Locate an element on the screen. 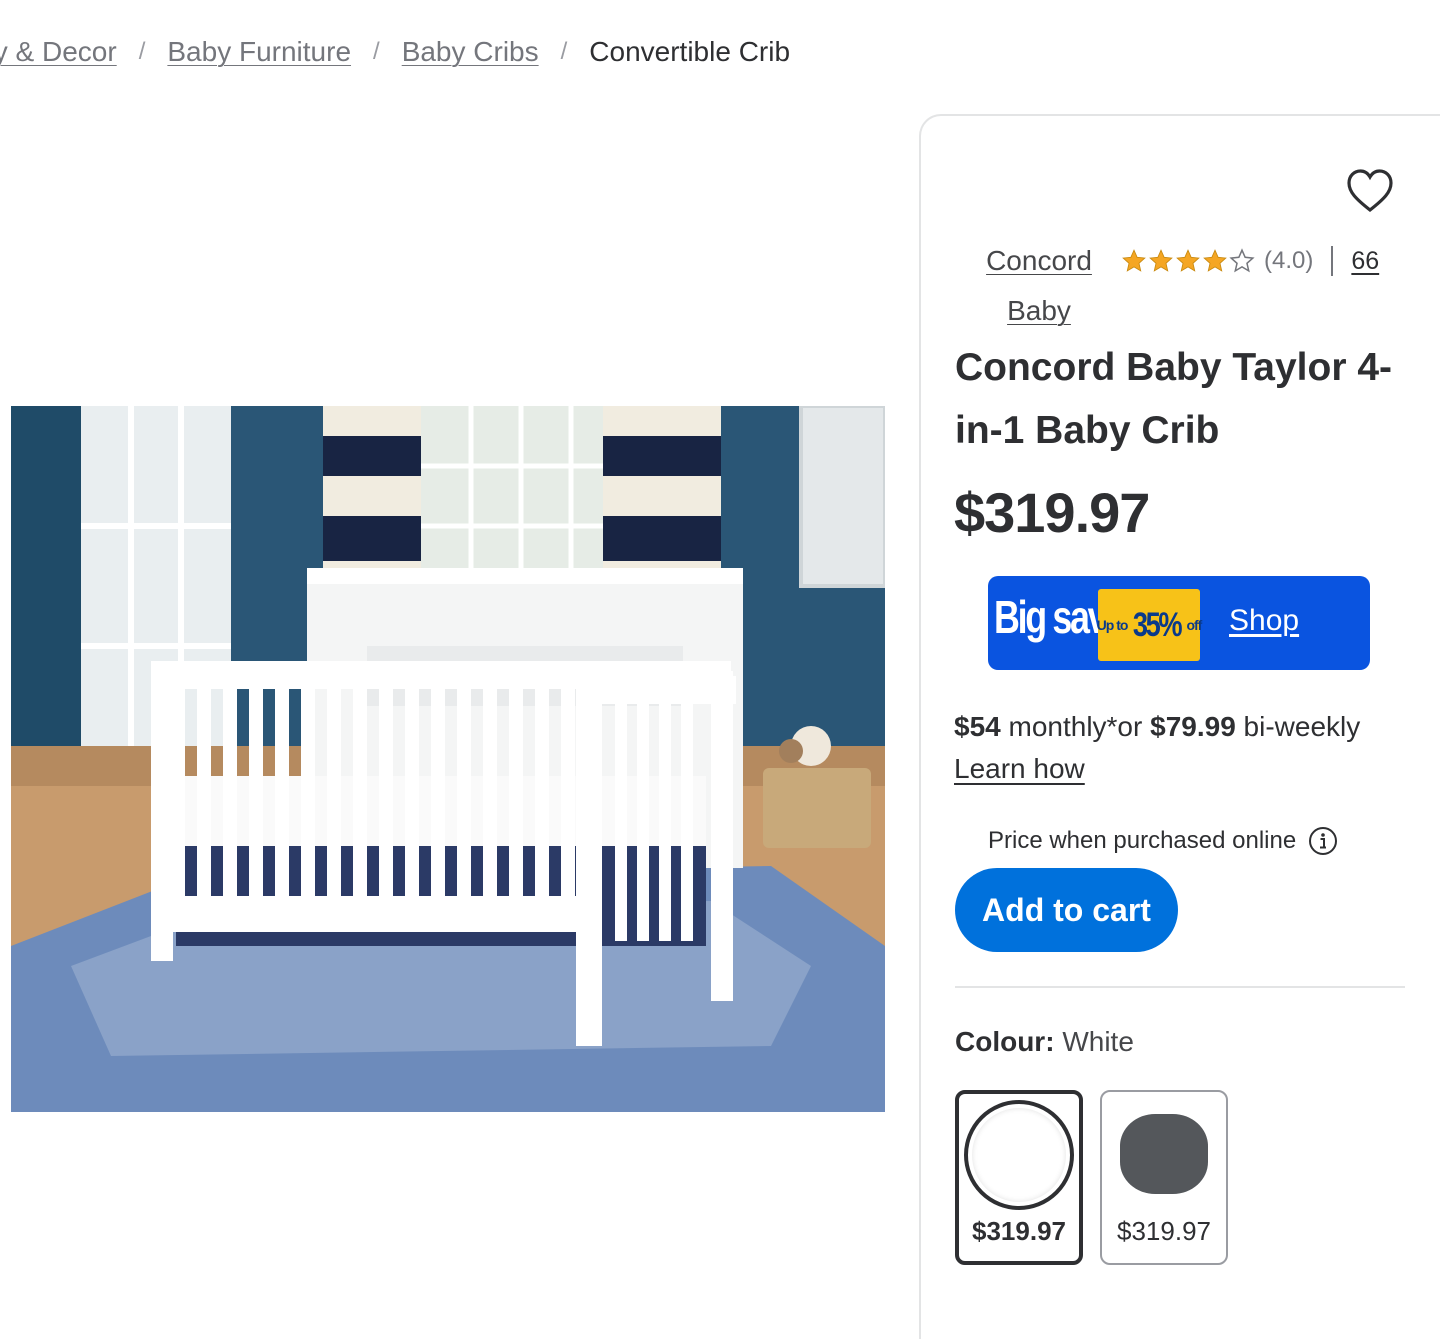  colour-label: Colour: White is located at coordinates (1044, 1042).